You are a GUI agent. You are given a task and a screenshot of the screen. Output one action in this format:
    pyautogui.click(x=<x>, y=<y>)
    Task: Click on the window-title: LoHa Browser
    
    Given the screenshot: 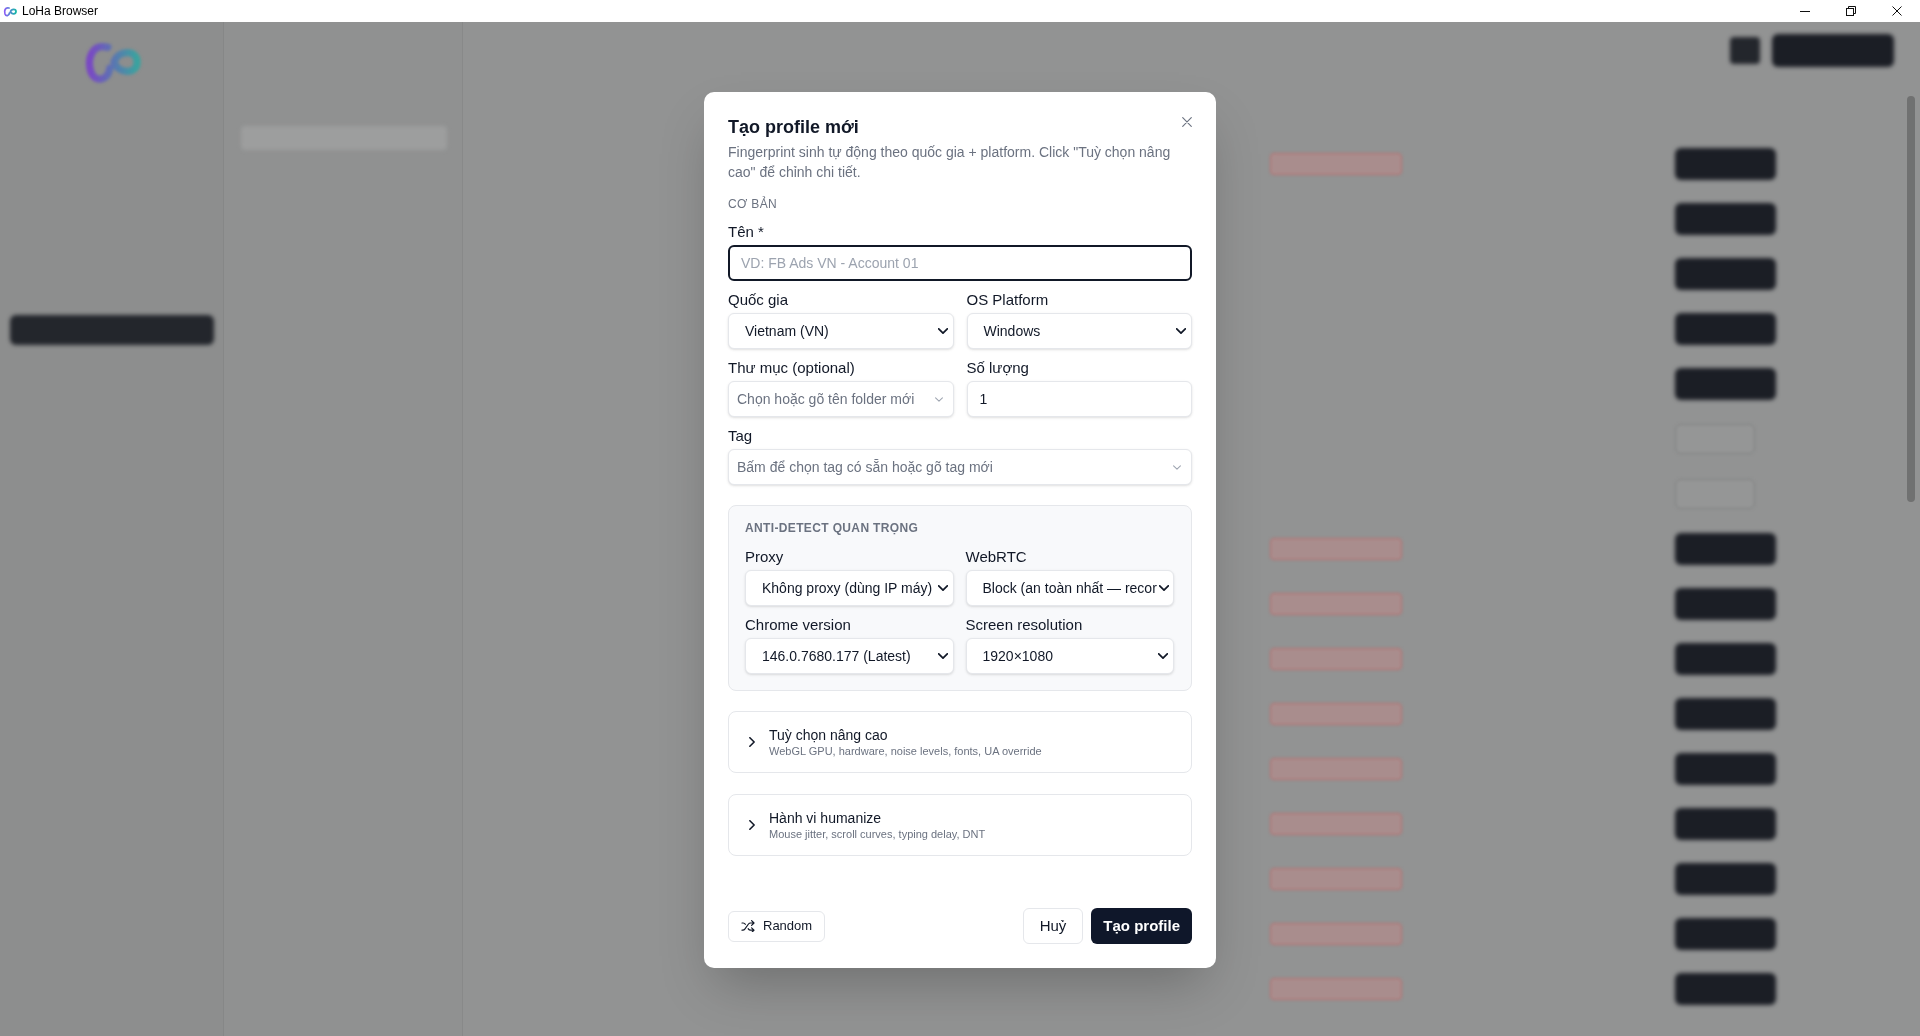 What is the action you would take?
    pyautogui.click(x=60, y=11)
    